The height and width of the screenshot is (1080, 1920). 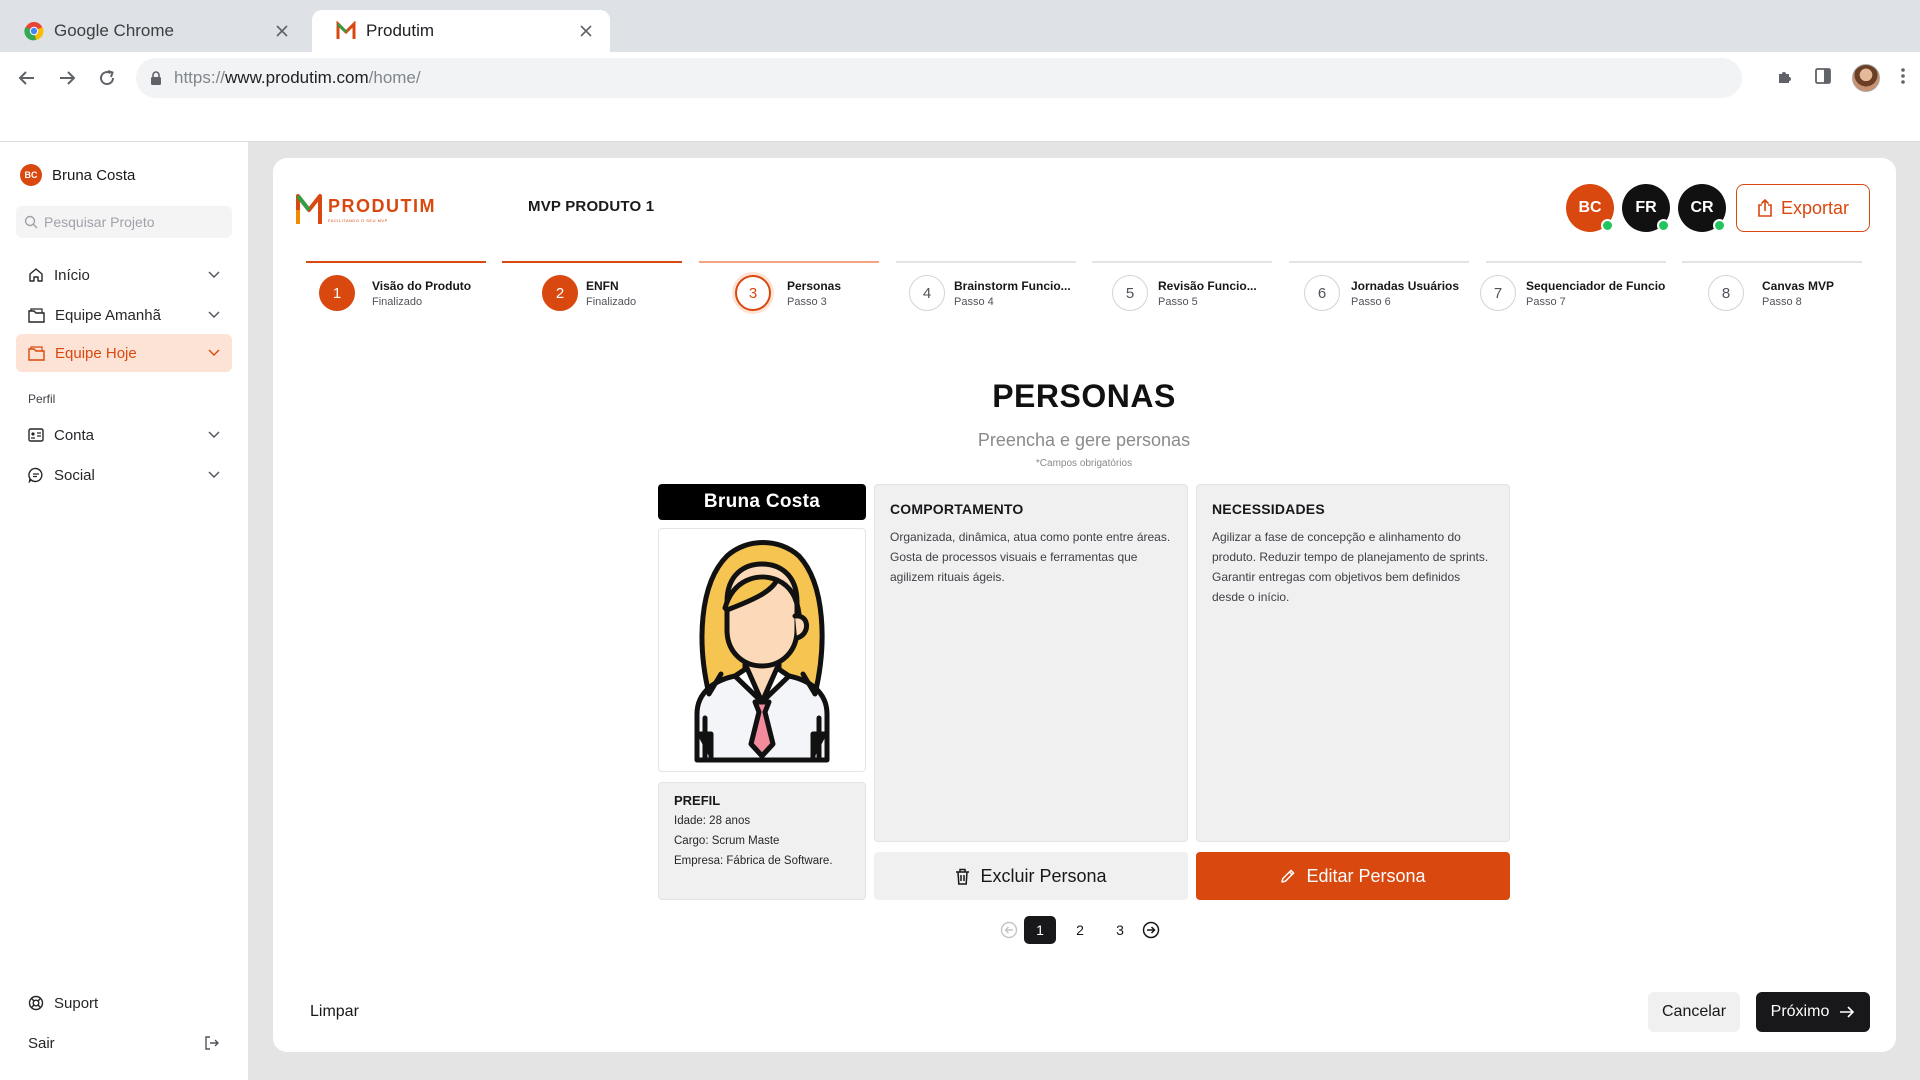 What do you see at coordinates (124, 1043) in the screenshot?
I see `sidebar-item-logout: Sair` at bounding box center [124, 1043].